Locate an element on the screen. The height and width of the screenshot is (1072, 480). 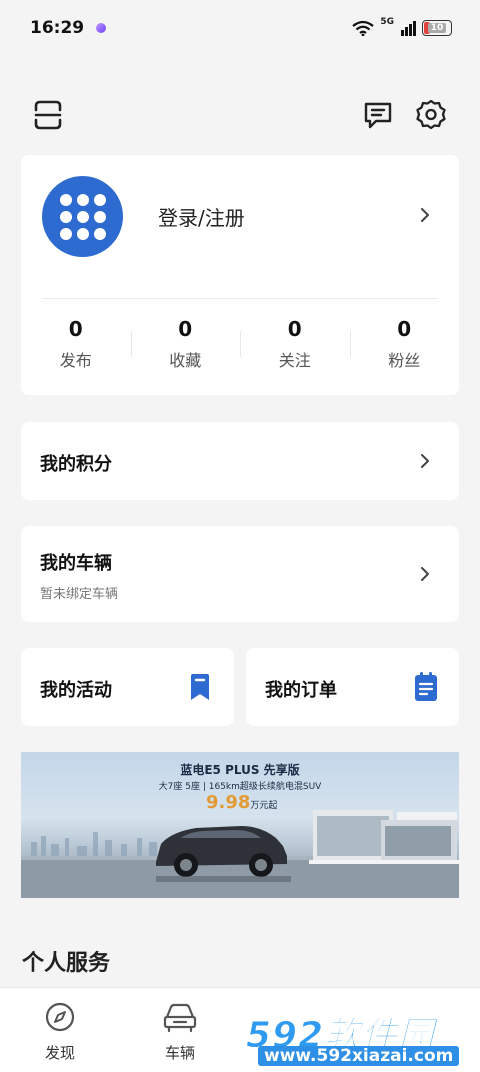
top-toolbar is located at coordinates (240, 115).